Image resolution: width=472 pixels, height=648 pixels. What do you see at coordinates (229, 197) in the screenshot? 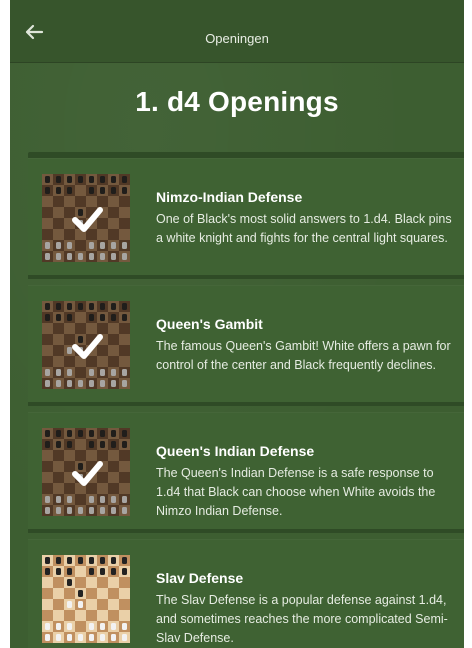
I see `opening-name: Nimzo-Indian Defense` at bounding box center [229, 197].